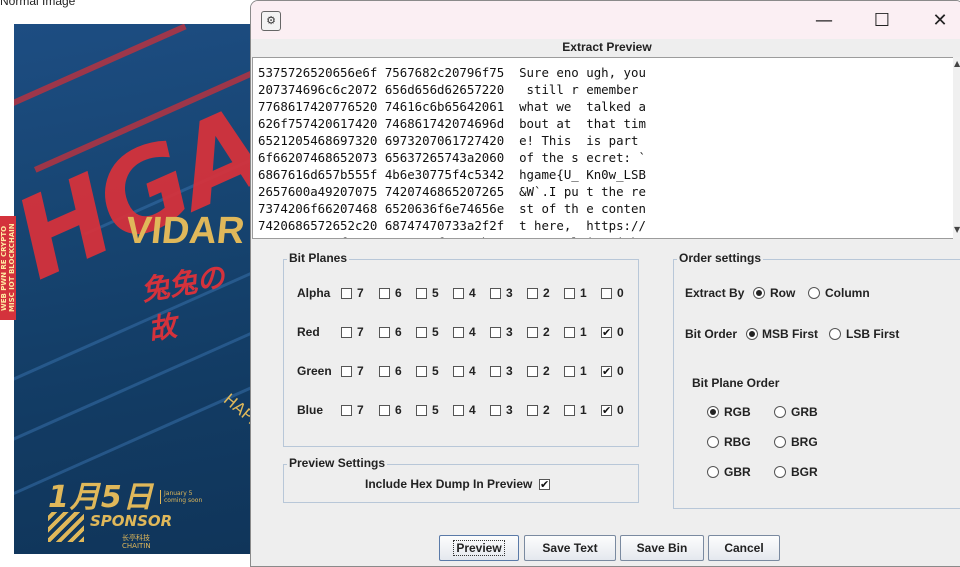 This screenshot has width=960, height=567. What do you see at coordinates (606, 332) in the screenshot?
I see `bit-plane-checkbox-red-0: ✔` at bounding box center [606, 332].